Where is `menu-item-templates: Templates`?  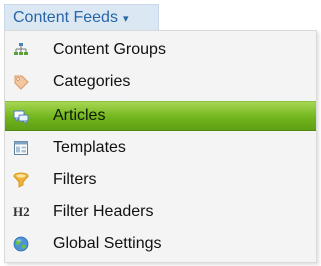
menu-item-templates: Templates is located at coordinates (160, 148).